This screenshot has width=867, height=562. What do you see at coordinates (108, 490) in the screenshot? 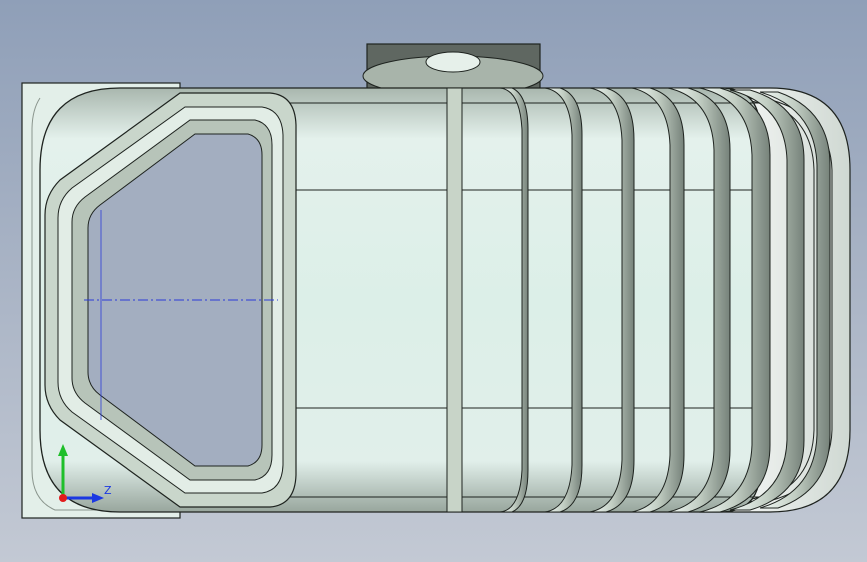
I see `z-axis-label: Z` at bounding box center [108, 490].